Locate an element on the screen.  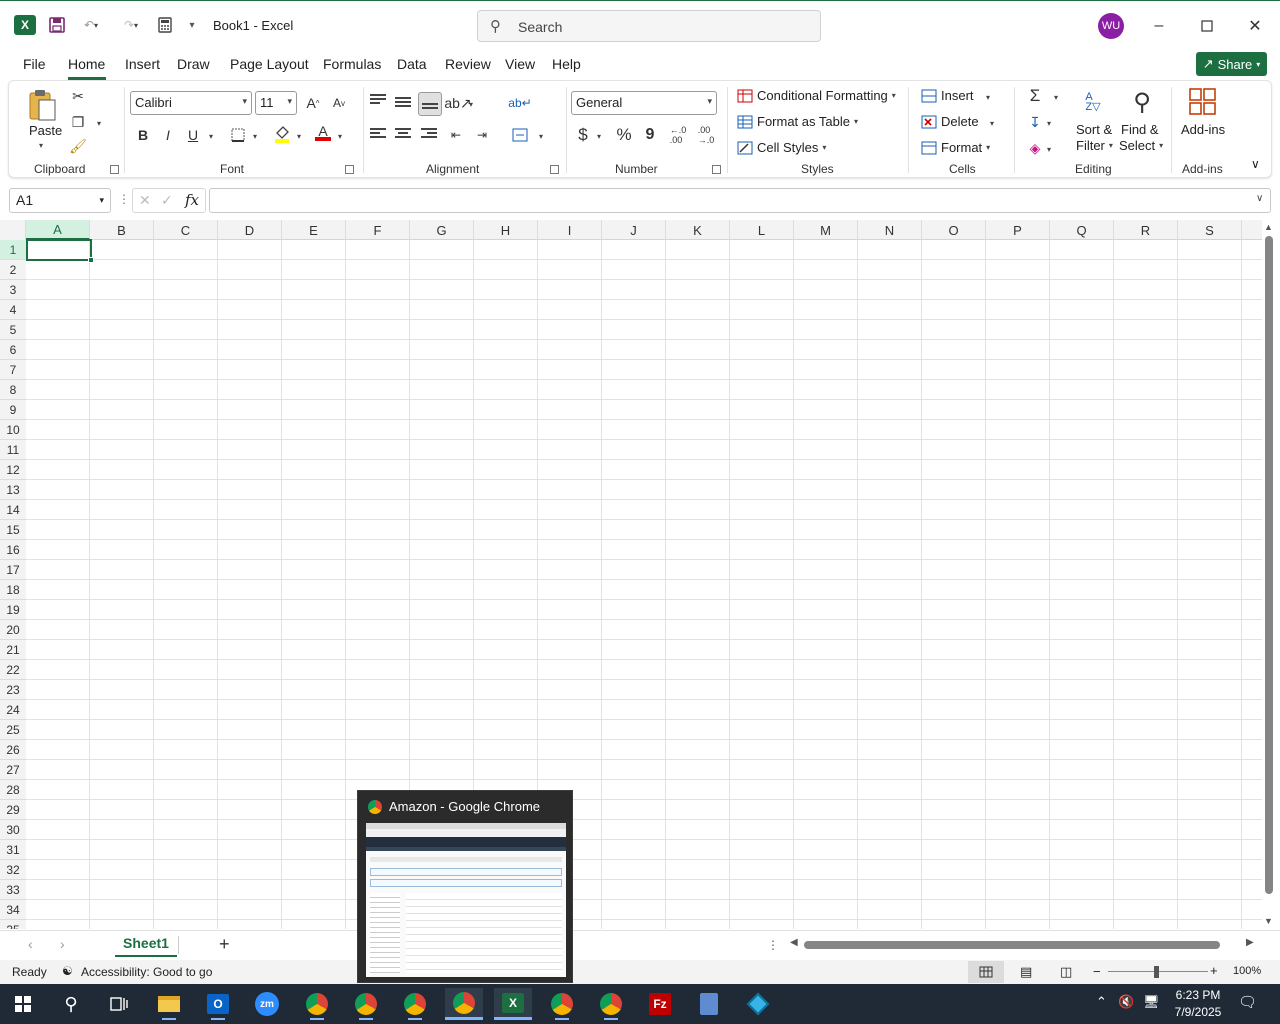
align-center-icon is located at coordinates (403, 134).